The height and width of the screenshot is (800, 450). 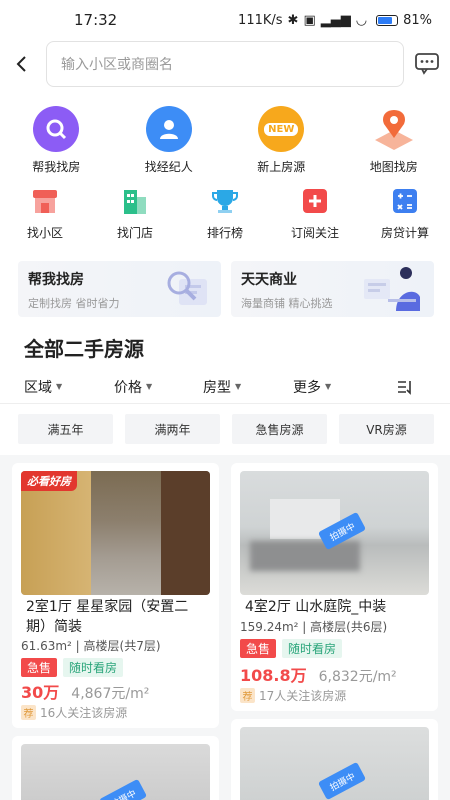 I want to click on total-price: 30万, so click(x=40, y=692).